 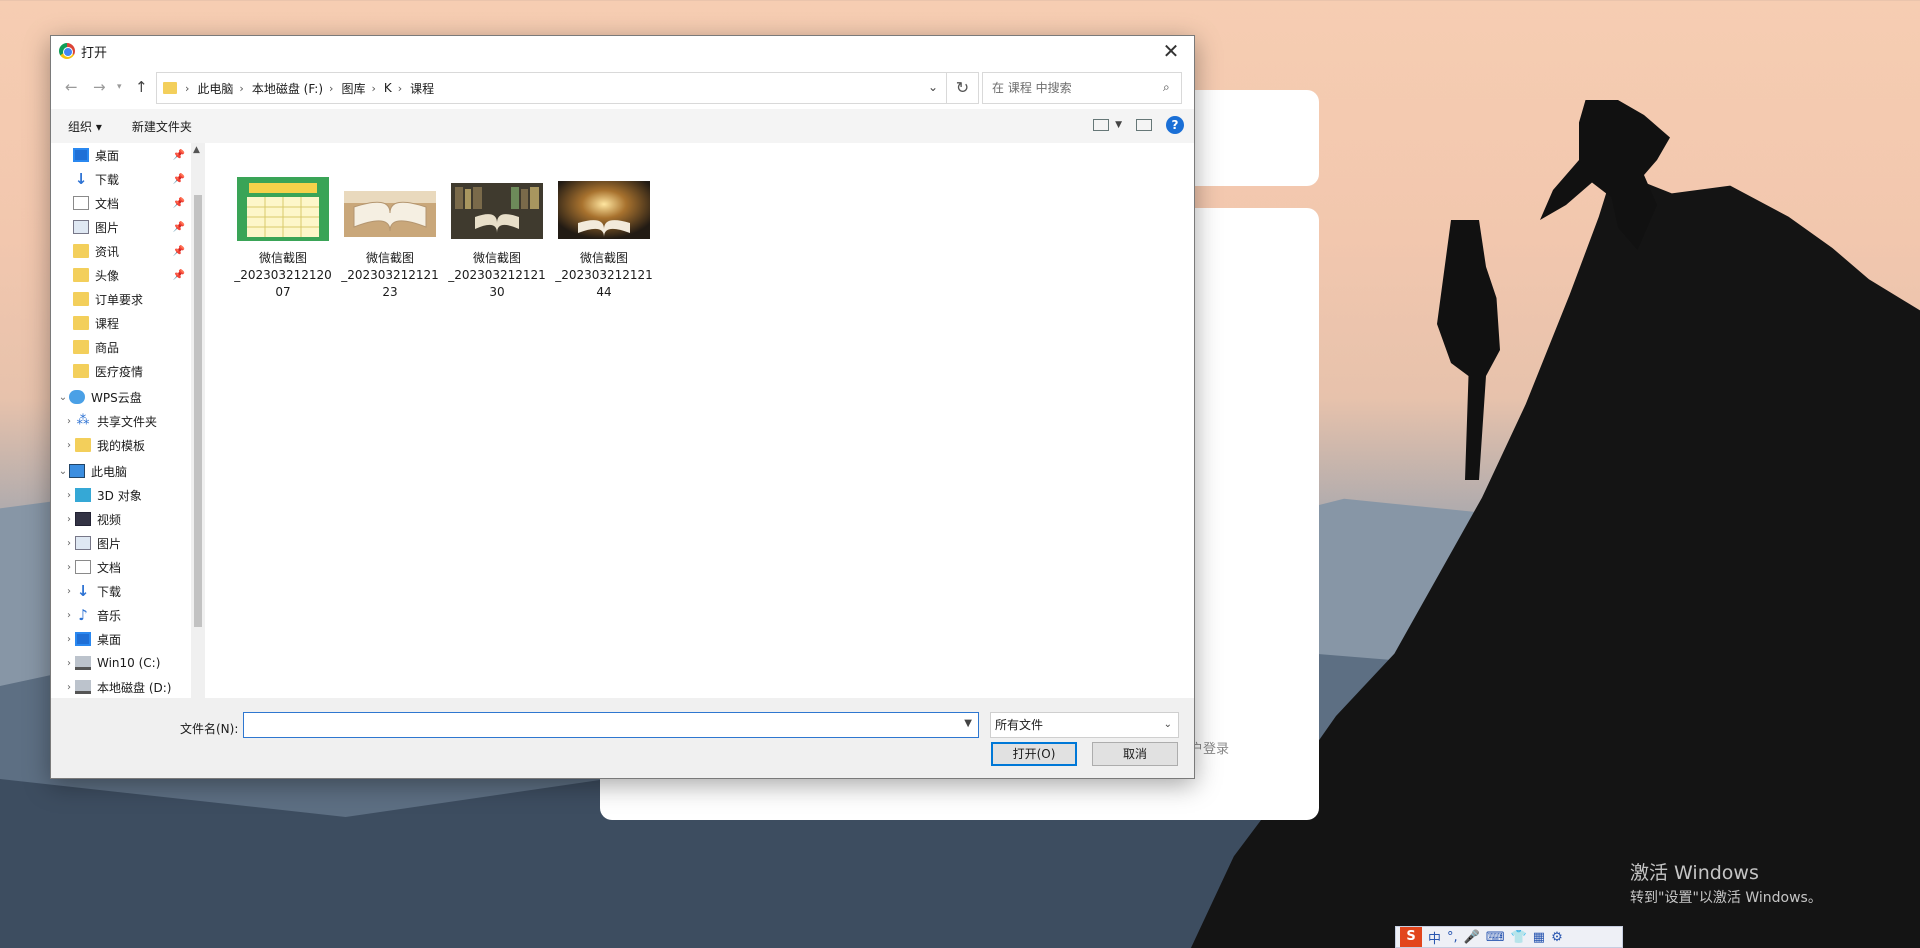 What do you see at coordinates (1509, 937) in the screenshot?
I see `ime-toolbar: S 中 °, 🎤 ⌨ 👕 ▦ ⚙` at bounding box center [1509, 937].